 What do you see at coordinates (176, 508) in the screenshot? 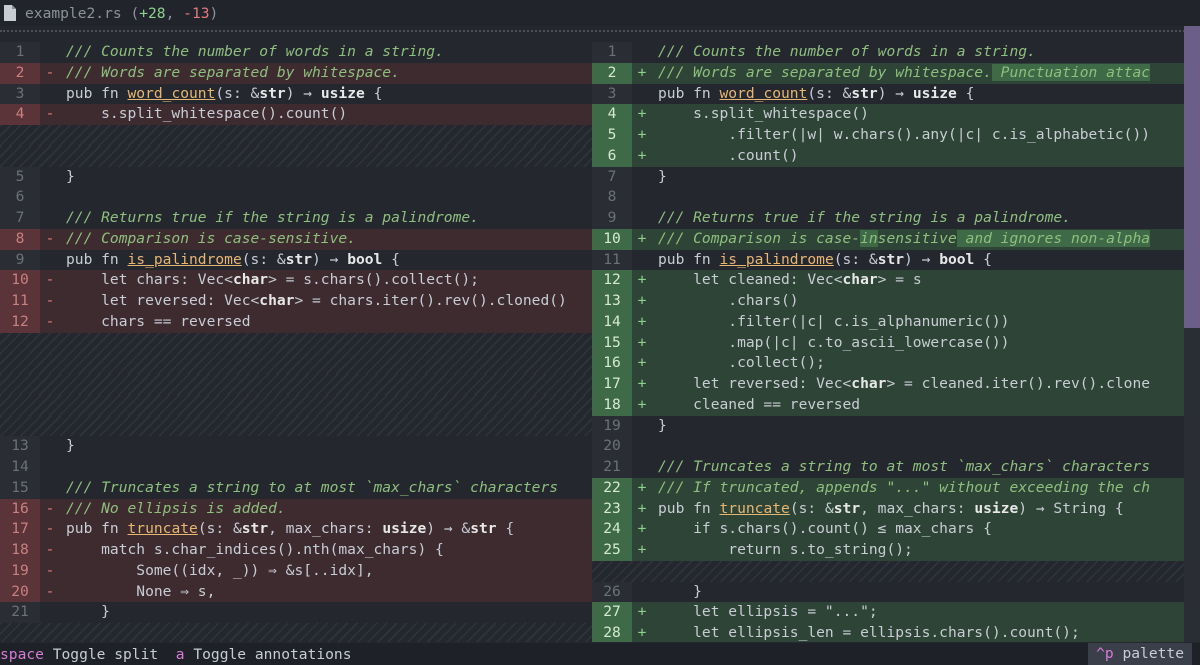
I see `code-token: /// No ellipsis is added.` at bounding box center [176, 508].